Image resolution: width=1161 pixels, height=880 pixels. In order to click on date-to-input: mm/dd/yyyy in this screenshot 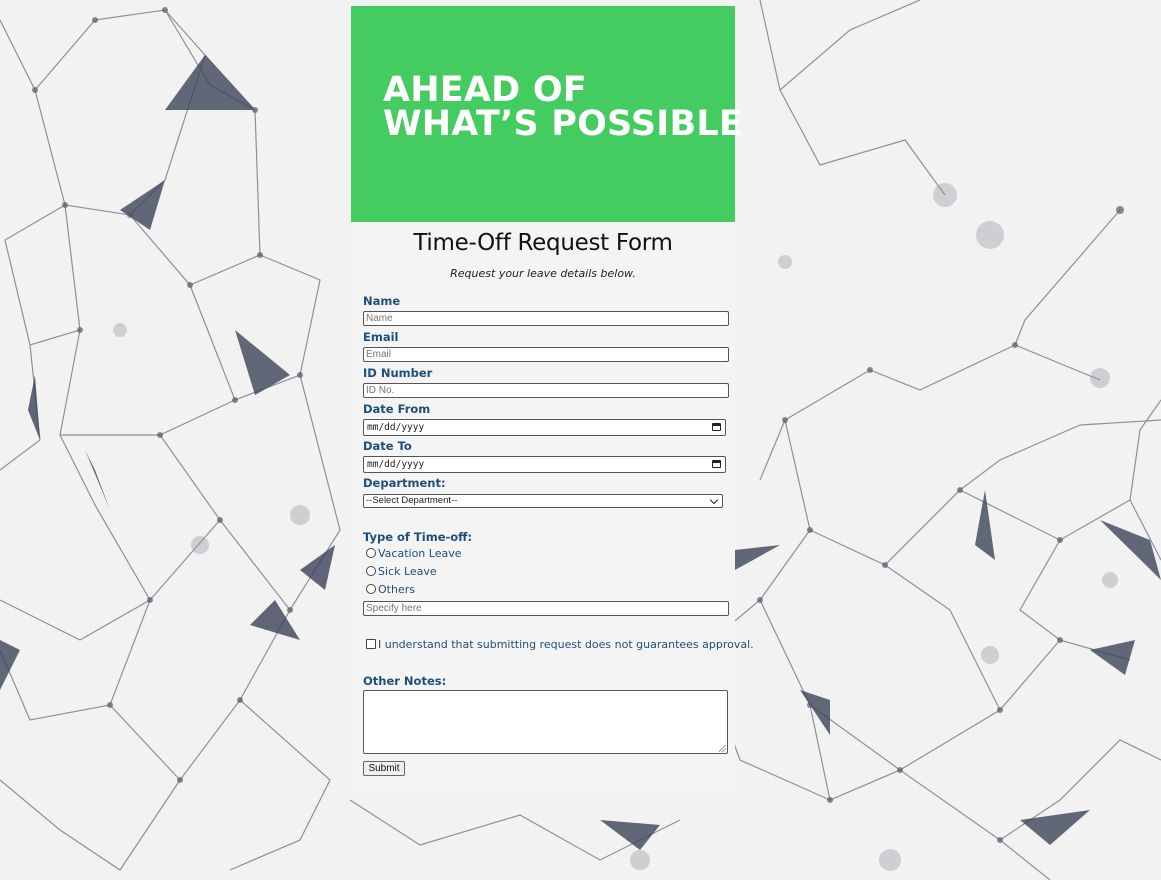, I will do `click(544, 464)`.